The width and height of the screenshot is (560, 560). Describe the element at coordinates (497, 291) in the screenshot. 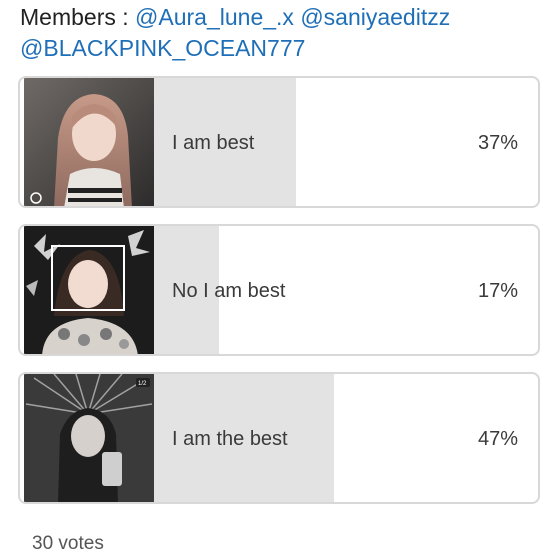

I see `poll-option-percent: 17%` at that location.